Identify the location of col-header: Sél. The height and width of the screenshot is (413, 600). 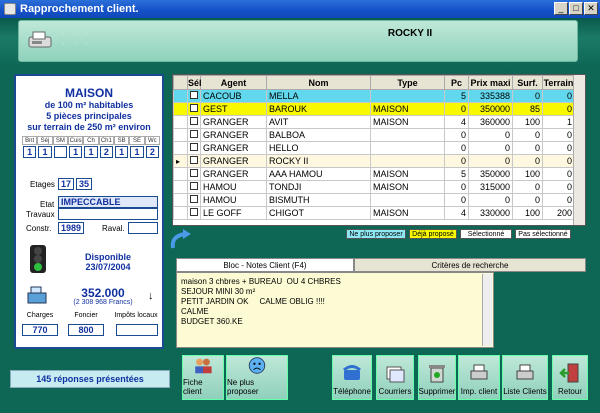
(194, 82).